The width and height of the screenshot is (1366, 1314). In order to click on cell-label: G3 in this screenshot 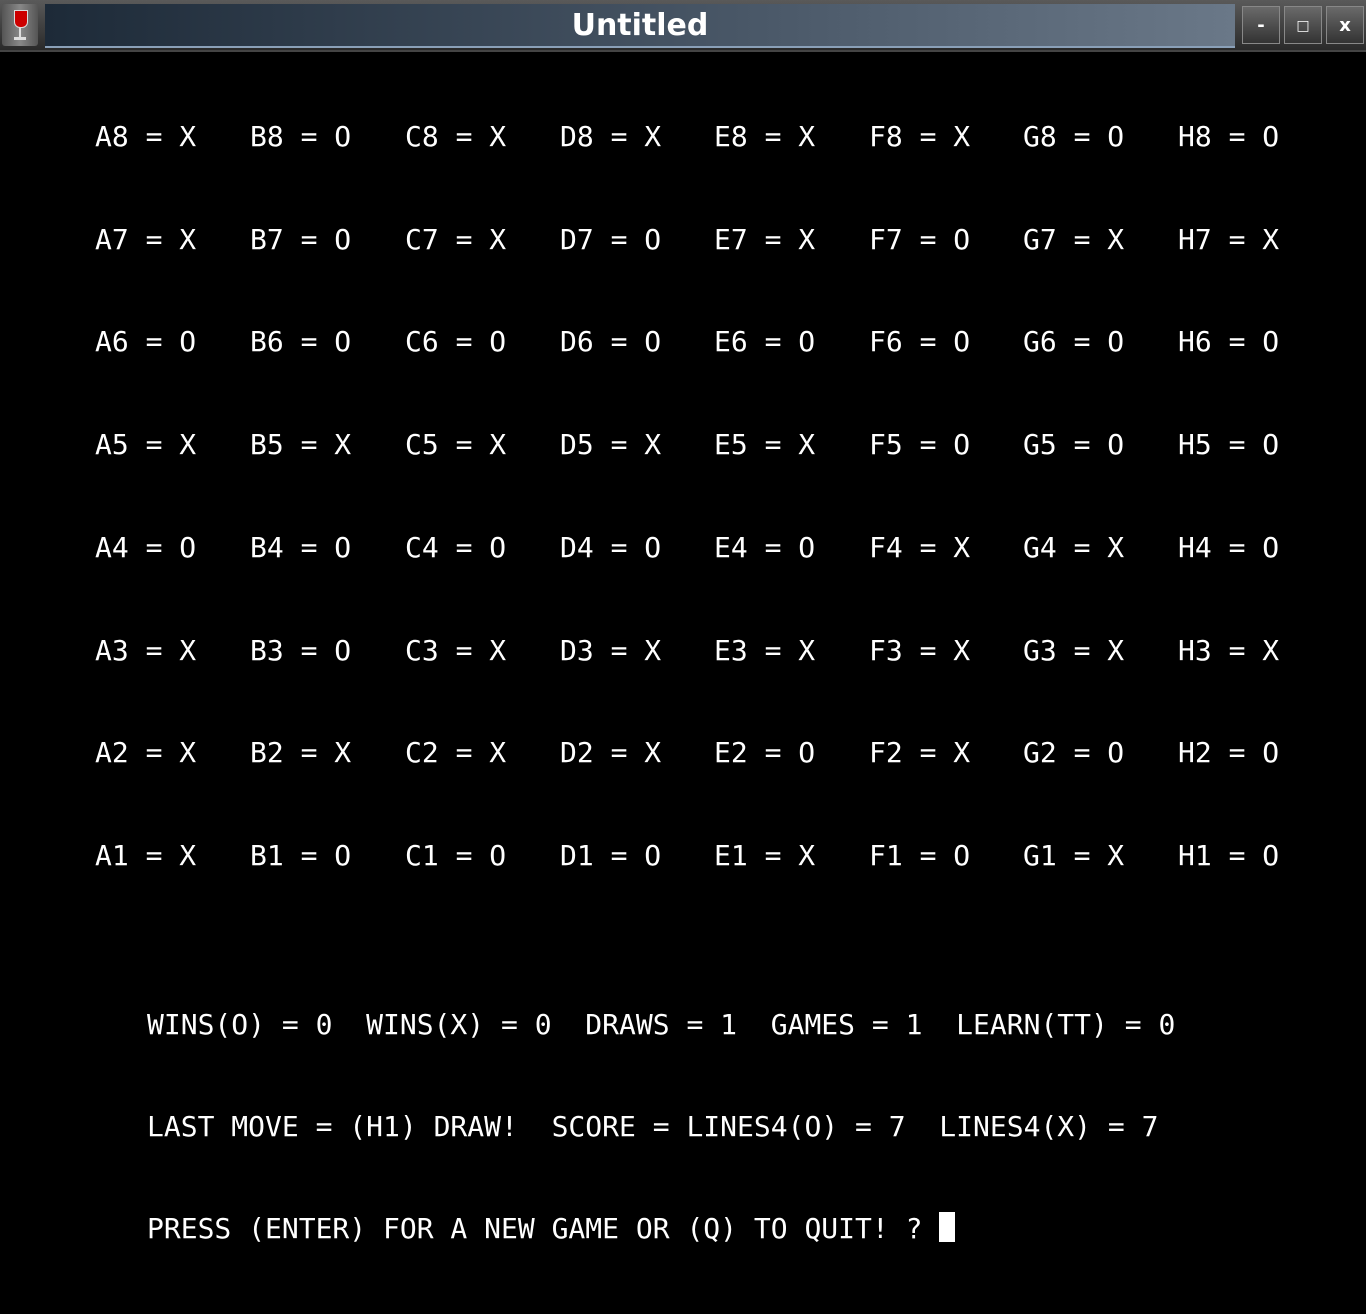, I will do `click(1040, 650)`.